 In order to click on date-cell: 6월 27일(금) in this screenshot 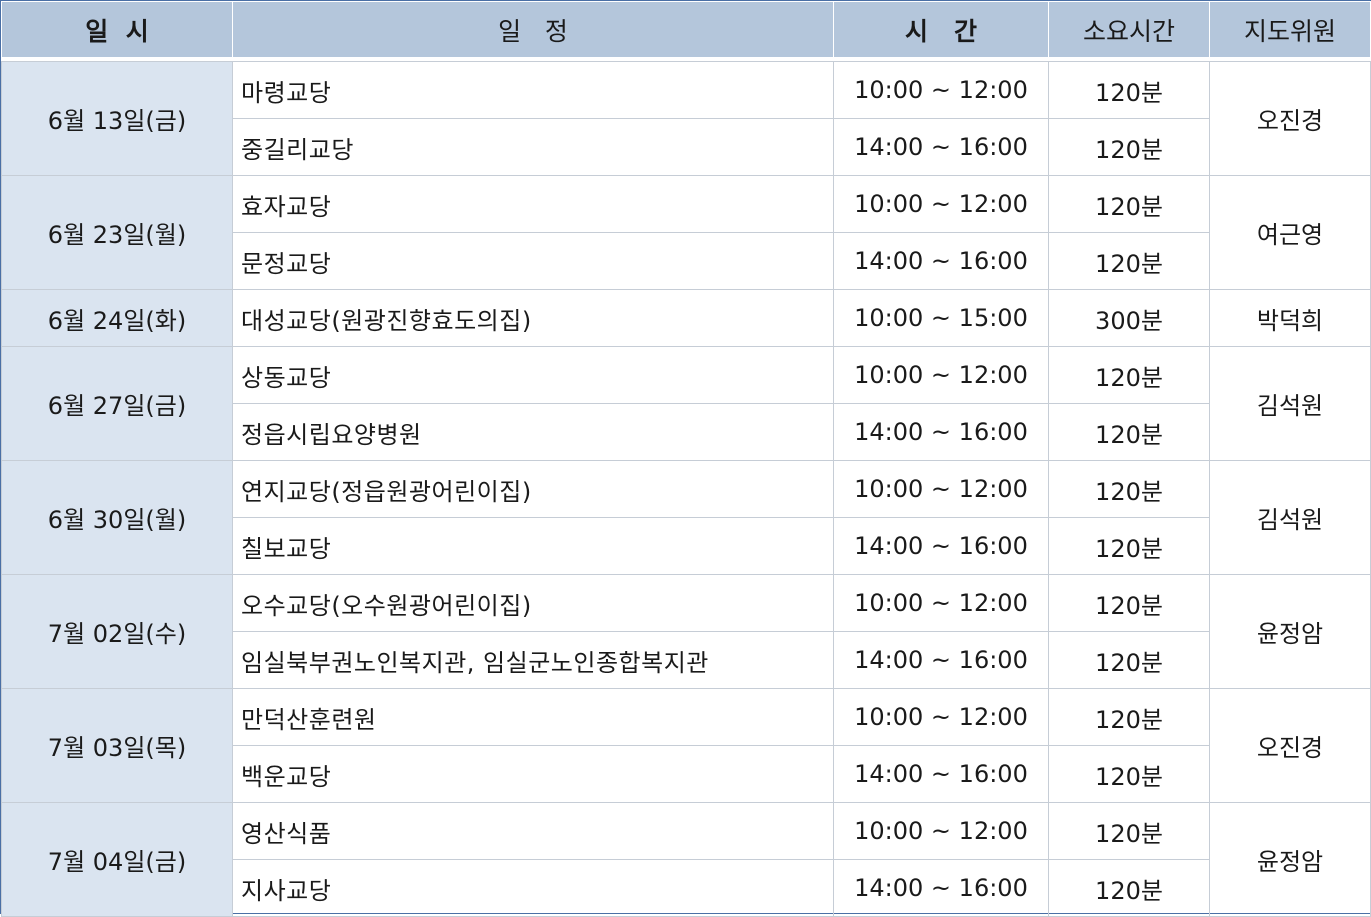, I will do `click(117, 403)`.